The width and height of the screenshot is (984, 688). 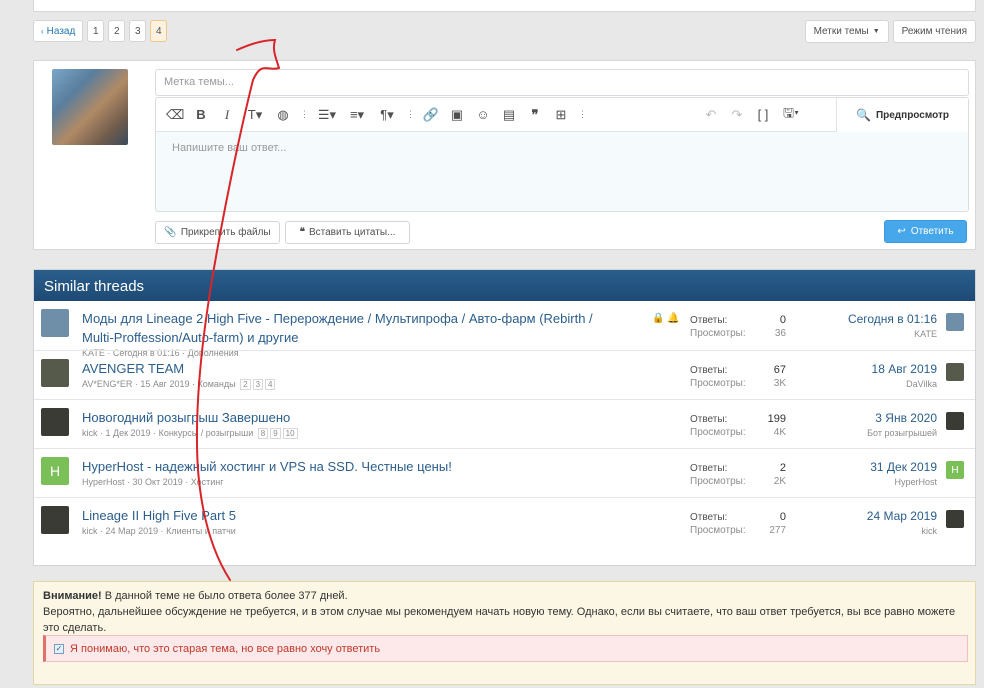 I want to click on bbcode-toggle-icon: [ ], so click(x=763, y=114).